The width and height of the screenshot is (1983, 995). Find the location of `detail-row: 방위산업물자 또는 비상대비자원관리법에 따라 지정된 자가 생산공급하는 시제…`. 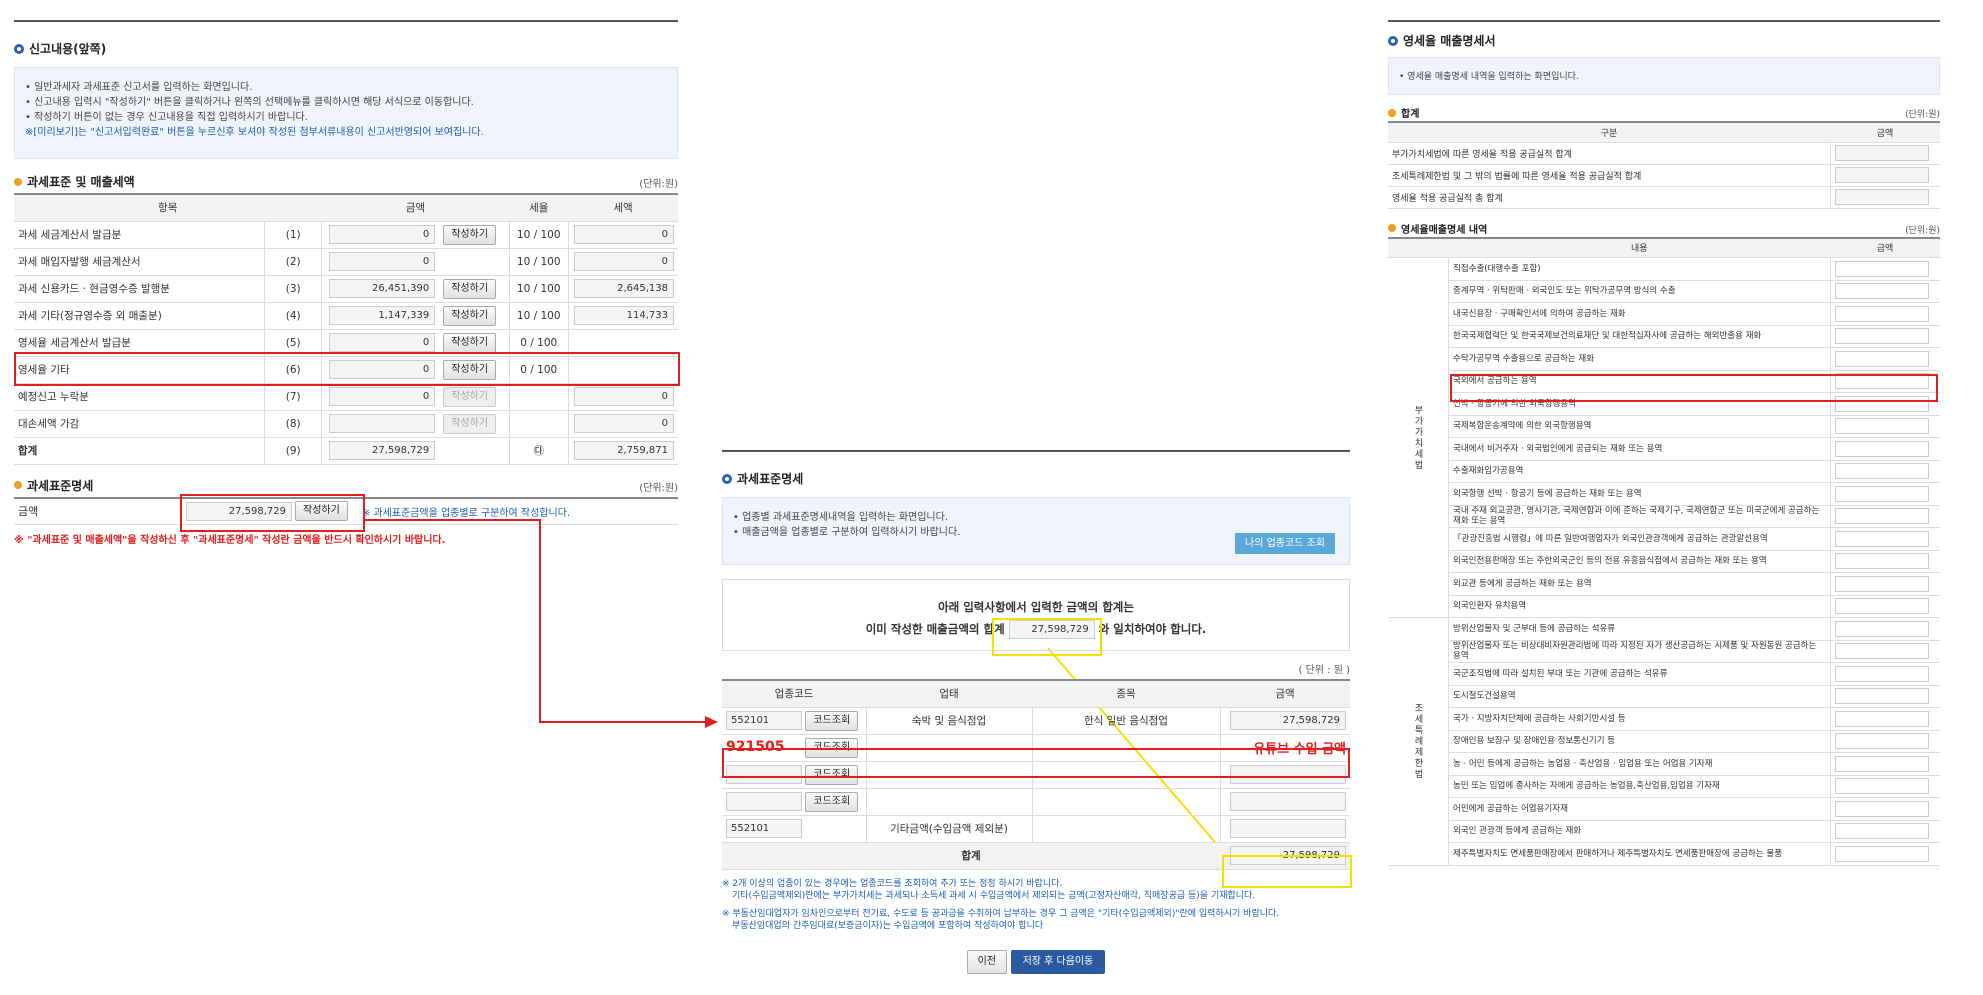

detail-row: 방위산업물자 또는 비상대비자원관리법에 따라 지정된 자가 생산공급하는 시제… is located at coordinates (1664, 651).